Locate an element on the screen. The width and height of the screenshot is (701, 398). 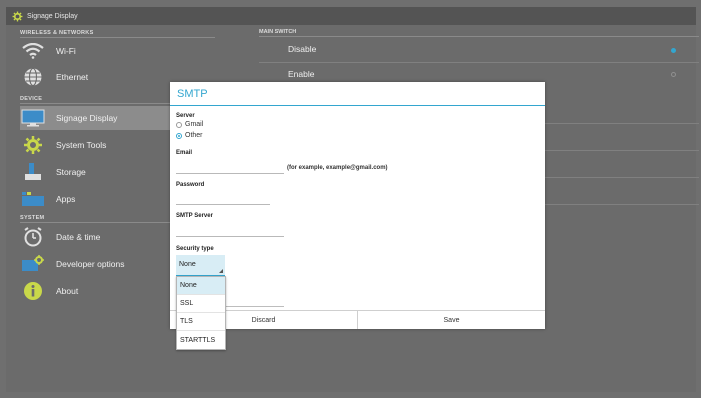
option-disable: Disable is located at coordinates (302, 49).